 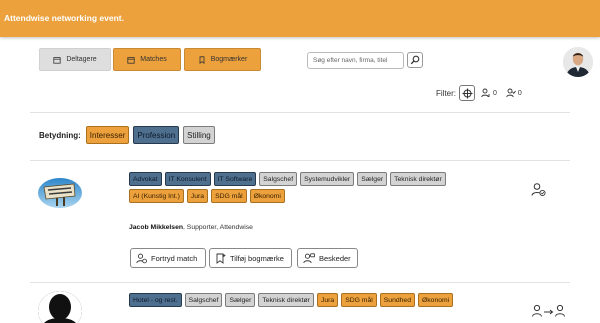 I want to click on messages-button: Beskeder, so click(x=327, y=258).